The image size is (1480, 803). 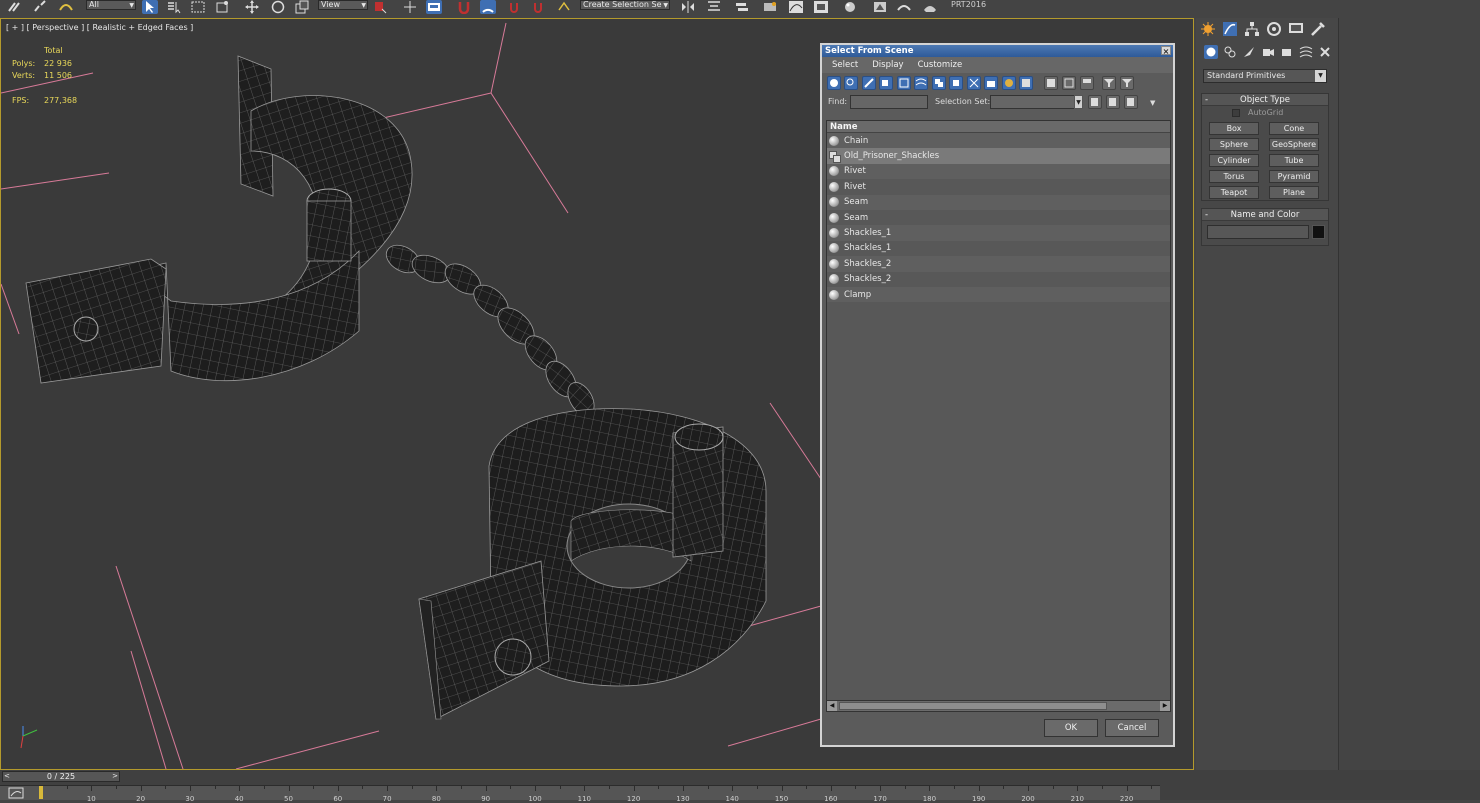 I want to click on display-all-icon, so click(x=1051, y=83).